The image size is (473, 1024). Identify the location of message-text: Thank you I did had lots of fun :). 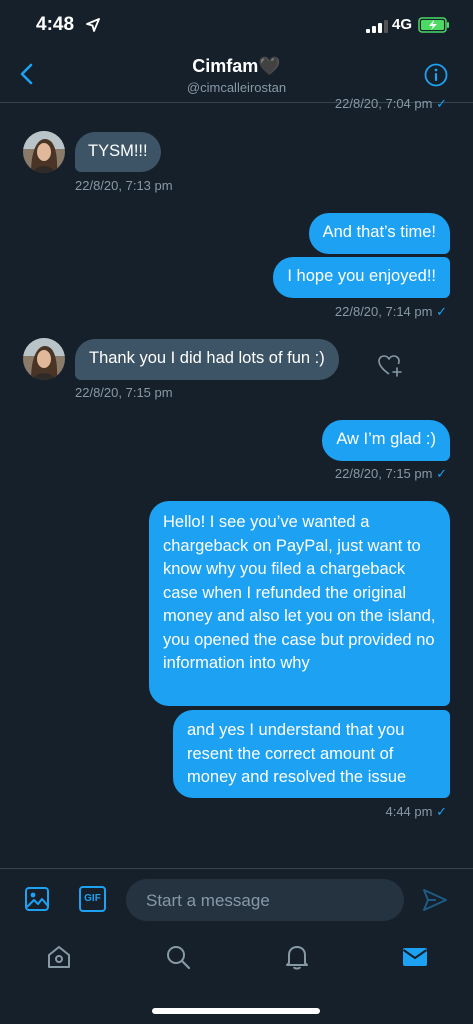
(207, 358).